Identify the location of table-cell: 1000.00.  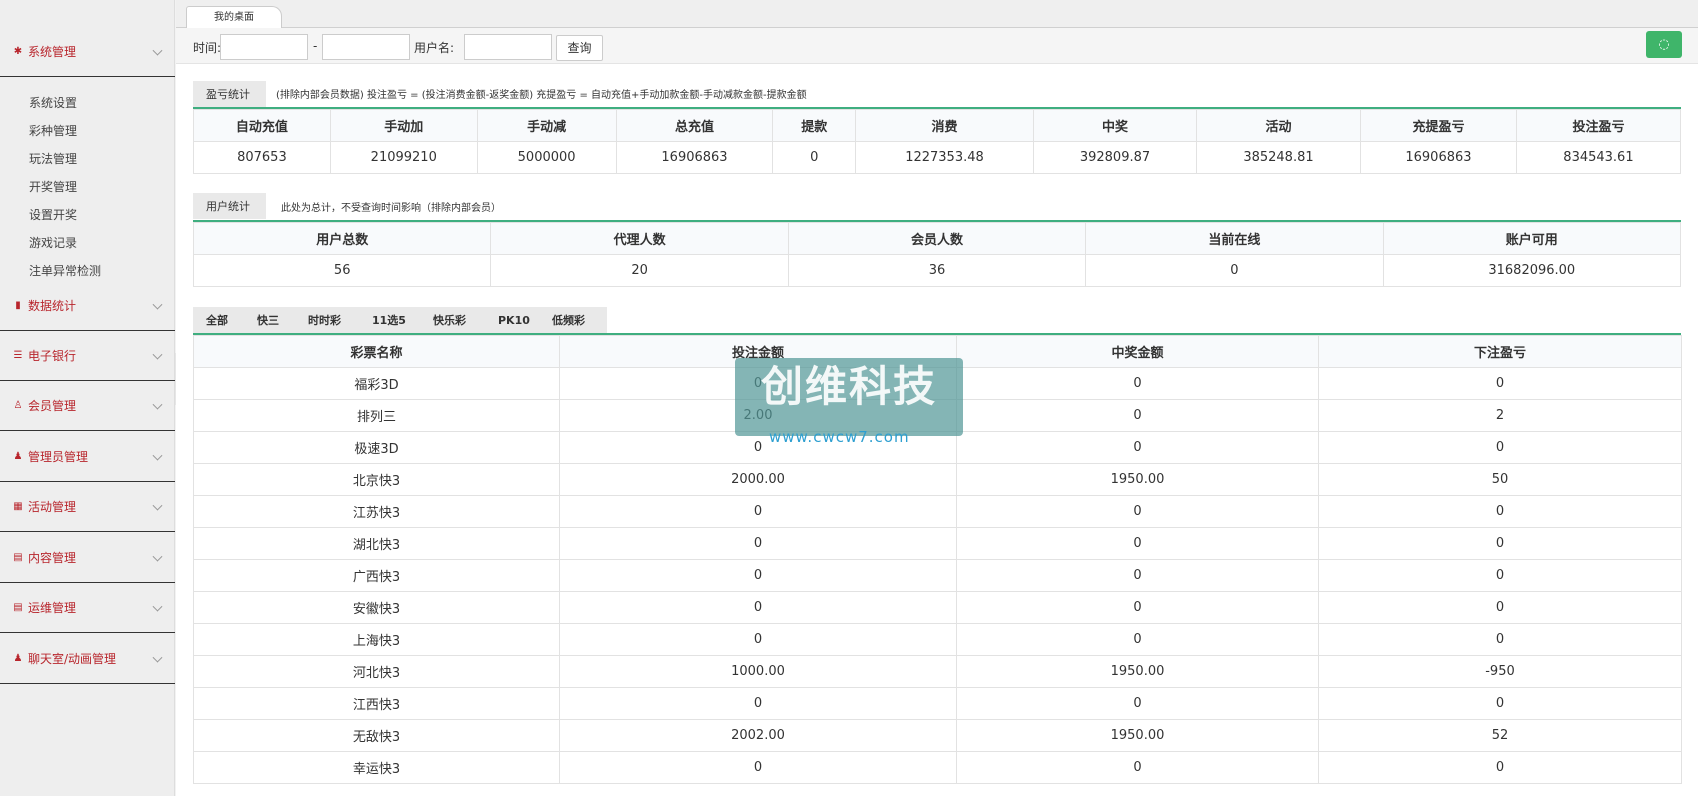
(758, 671).